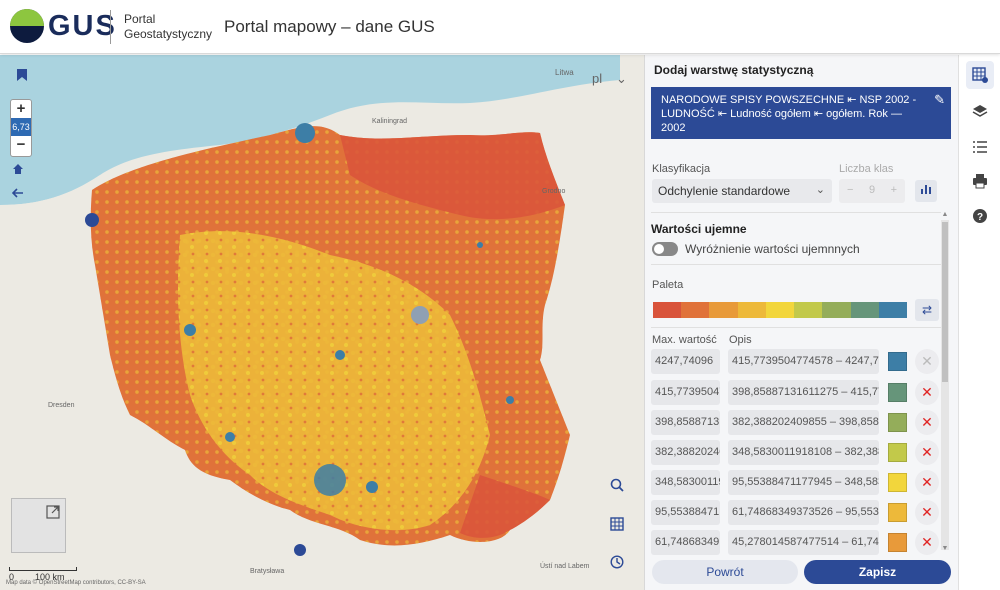  Describe the element at coordinates (685, 361) in the screenshot. I see `class-max-input: 4247,74096` at that location.